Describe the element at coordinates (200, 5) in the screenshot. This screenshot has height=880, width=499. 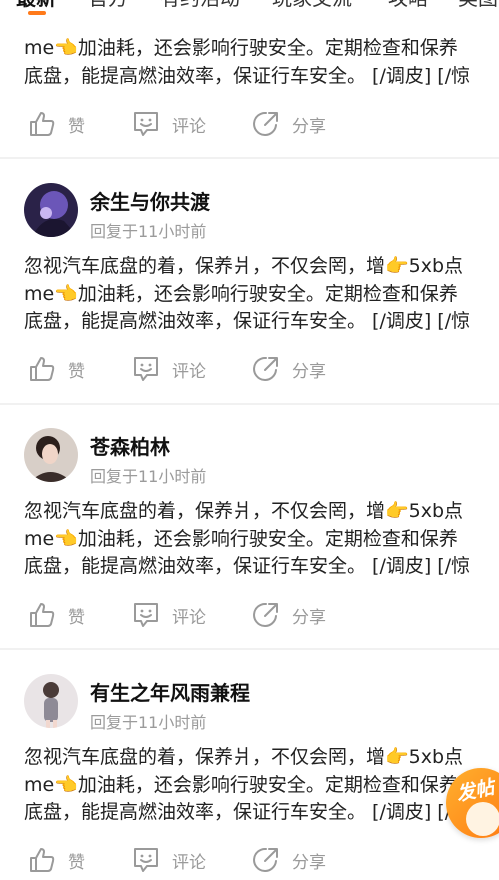
I see `tab-events: 有约活动` at that location.